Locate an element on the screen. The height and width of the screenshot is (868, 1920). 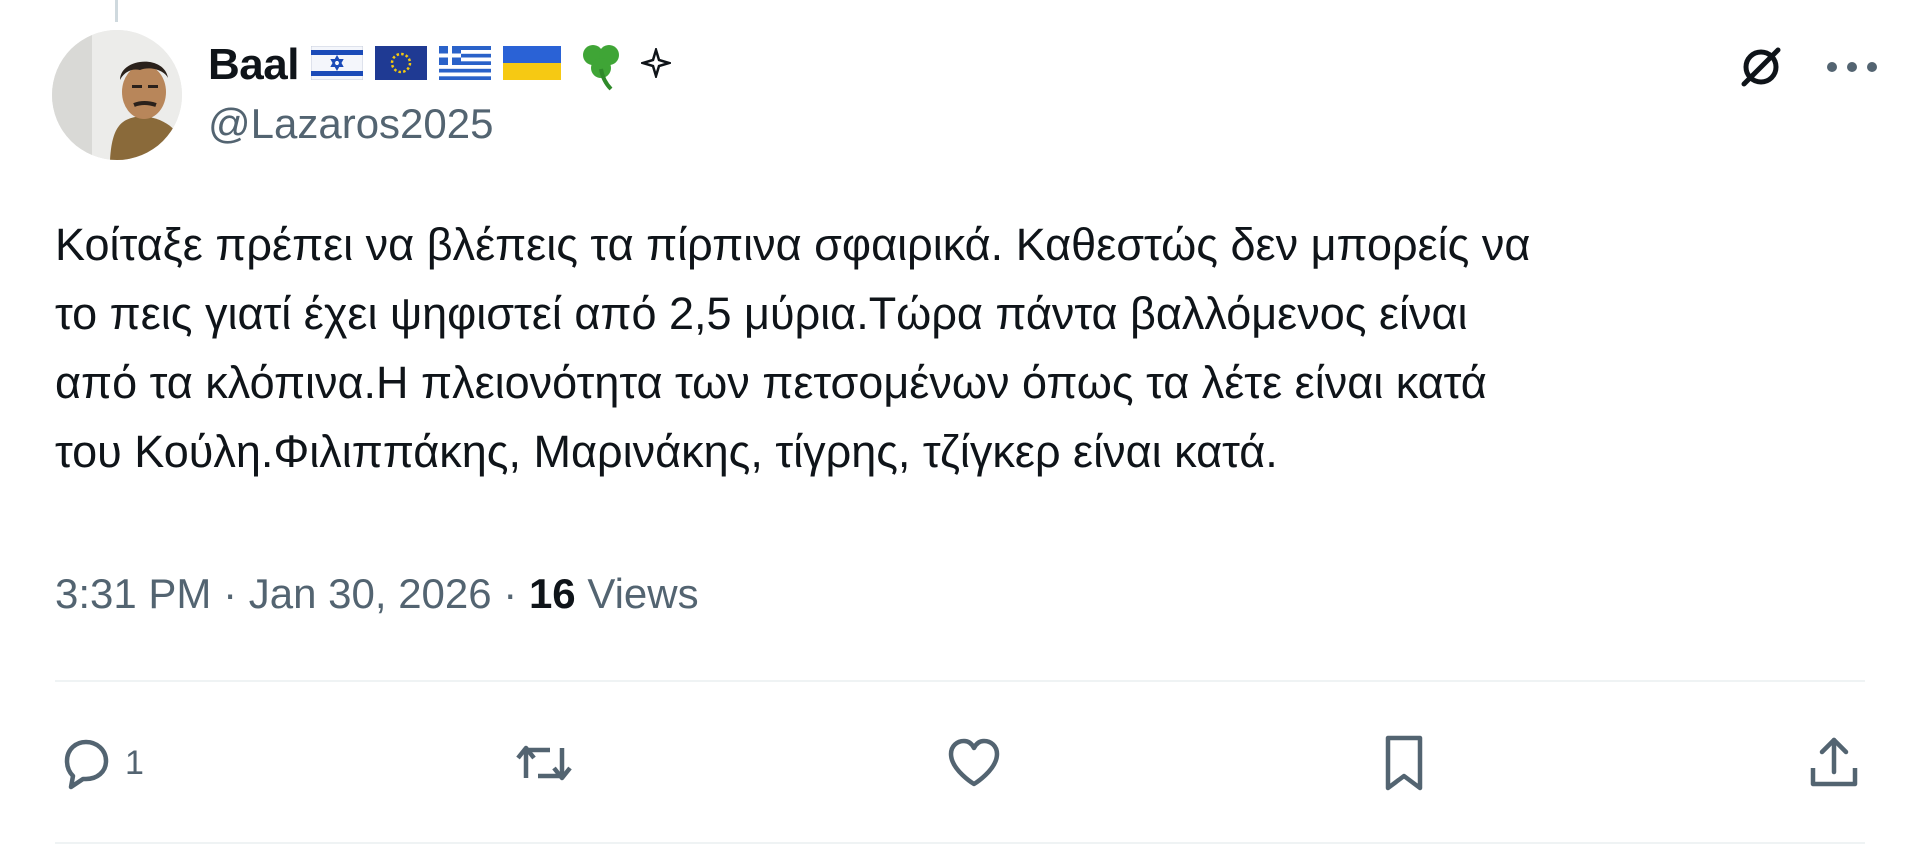
reply-count: 1 is located at coordinates (134, 762).